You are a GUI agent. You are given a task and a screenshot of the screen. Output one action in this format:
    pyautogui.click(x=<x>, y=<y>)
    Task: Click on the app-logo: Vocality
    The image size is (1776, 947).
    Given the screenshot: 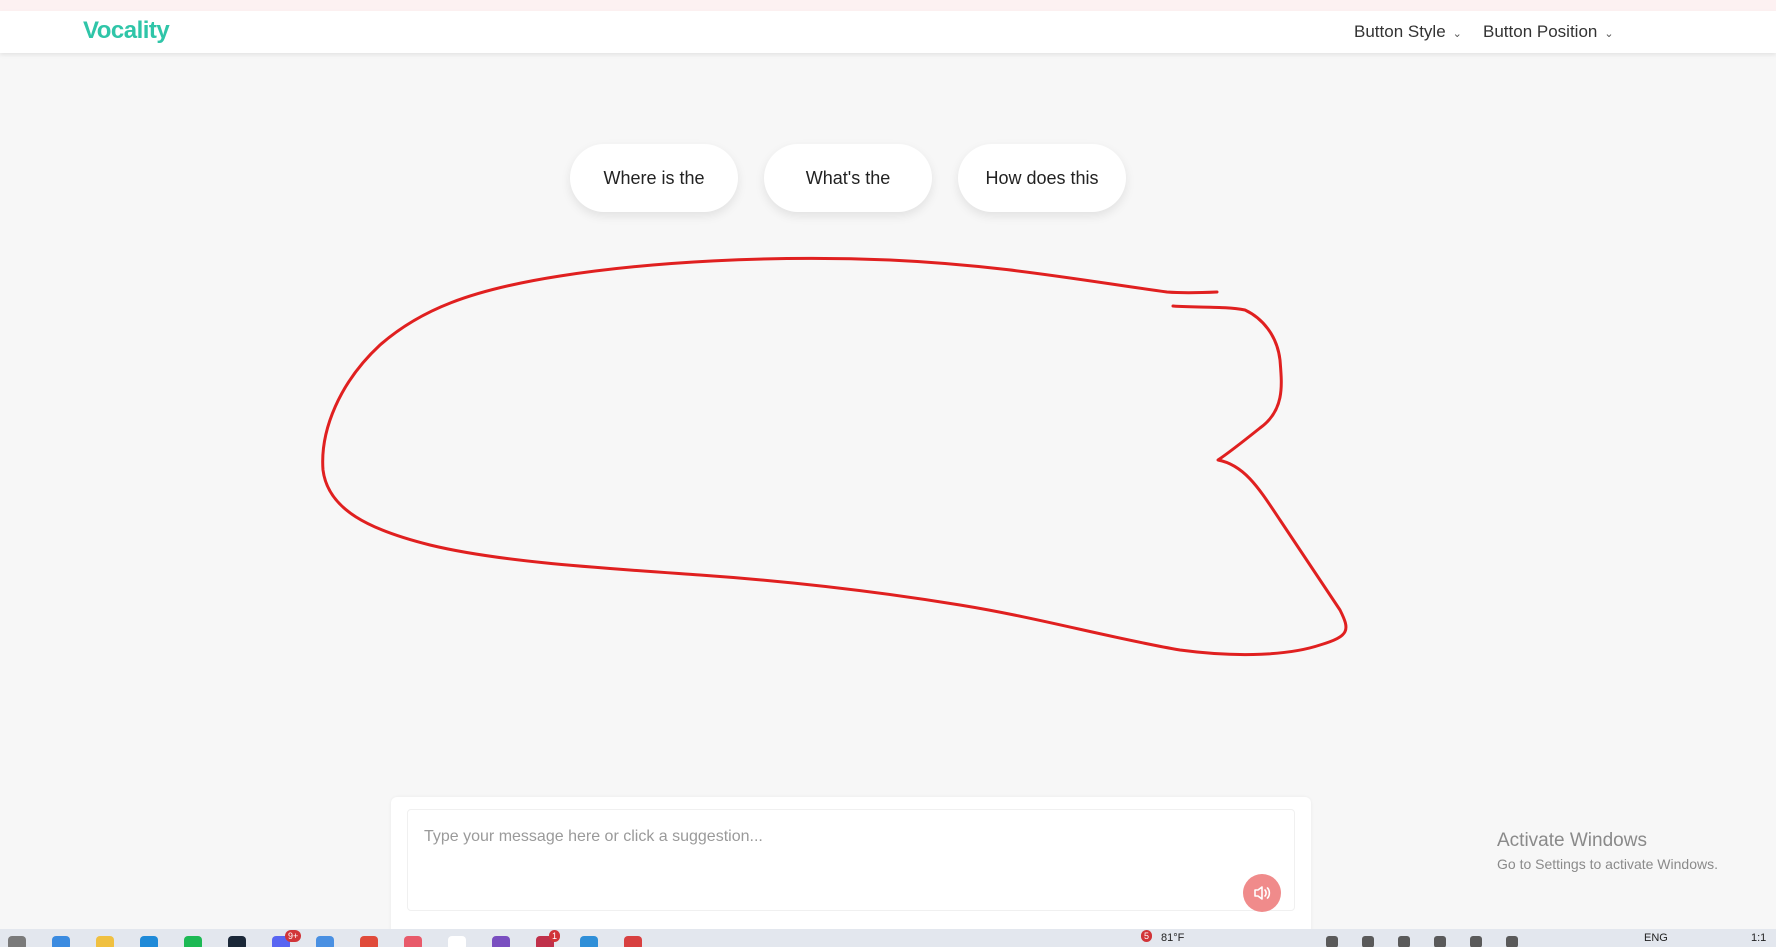 What is the action you would take?
    pyautogui.click(x=126, y=31)
    